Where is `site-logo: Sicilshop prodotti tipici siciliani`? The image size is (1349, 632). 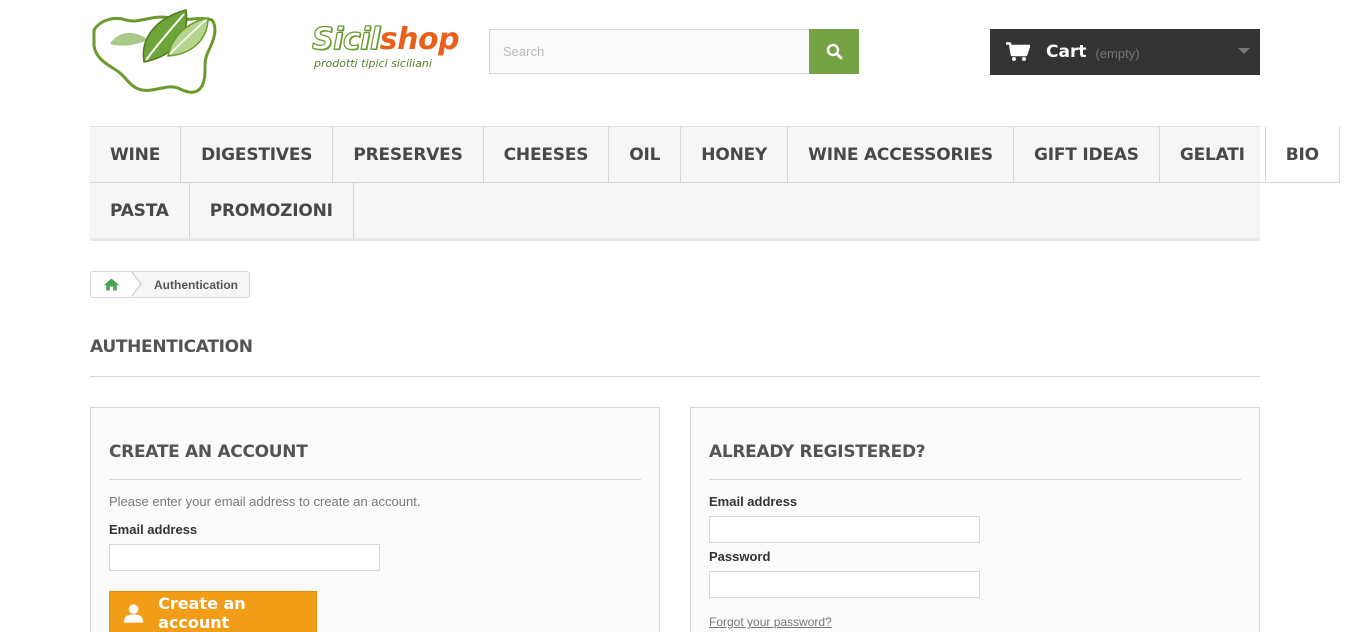
site-logo: Sicilshop prodotti tipici siciliani is located at coordinates (275, 50).